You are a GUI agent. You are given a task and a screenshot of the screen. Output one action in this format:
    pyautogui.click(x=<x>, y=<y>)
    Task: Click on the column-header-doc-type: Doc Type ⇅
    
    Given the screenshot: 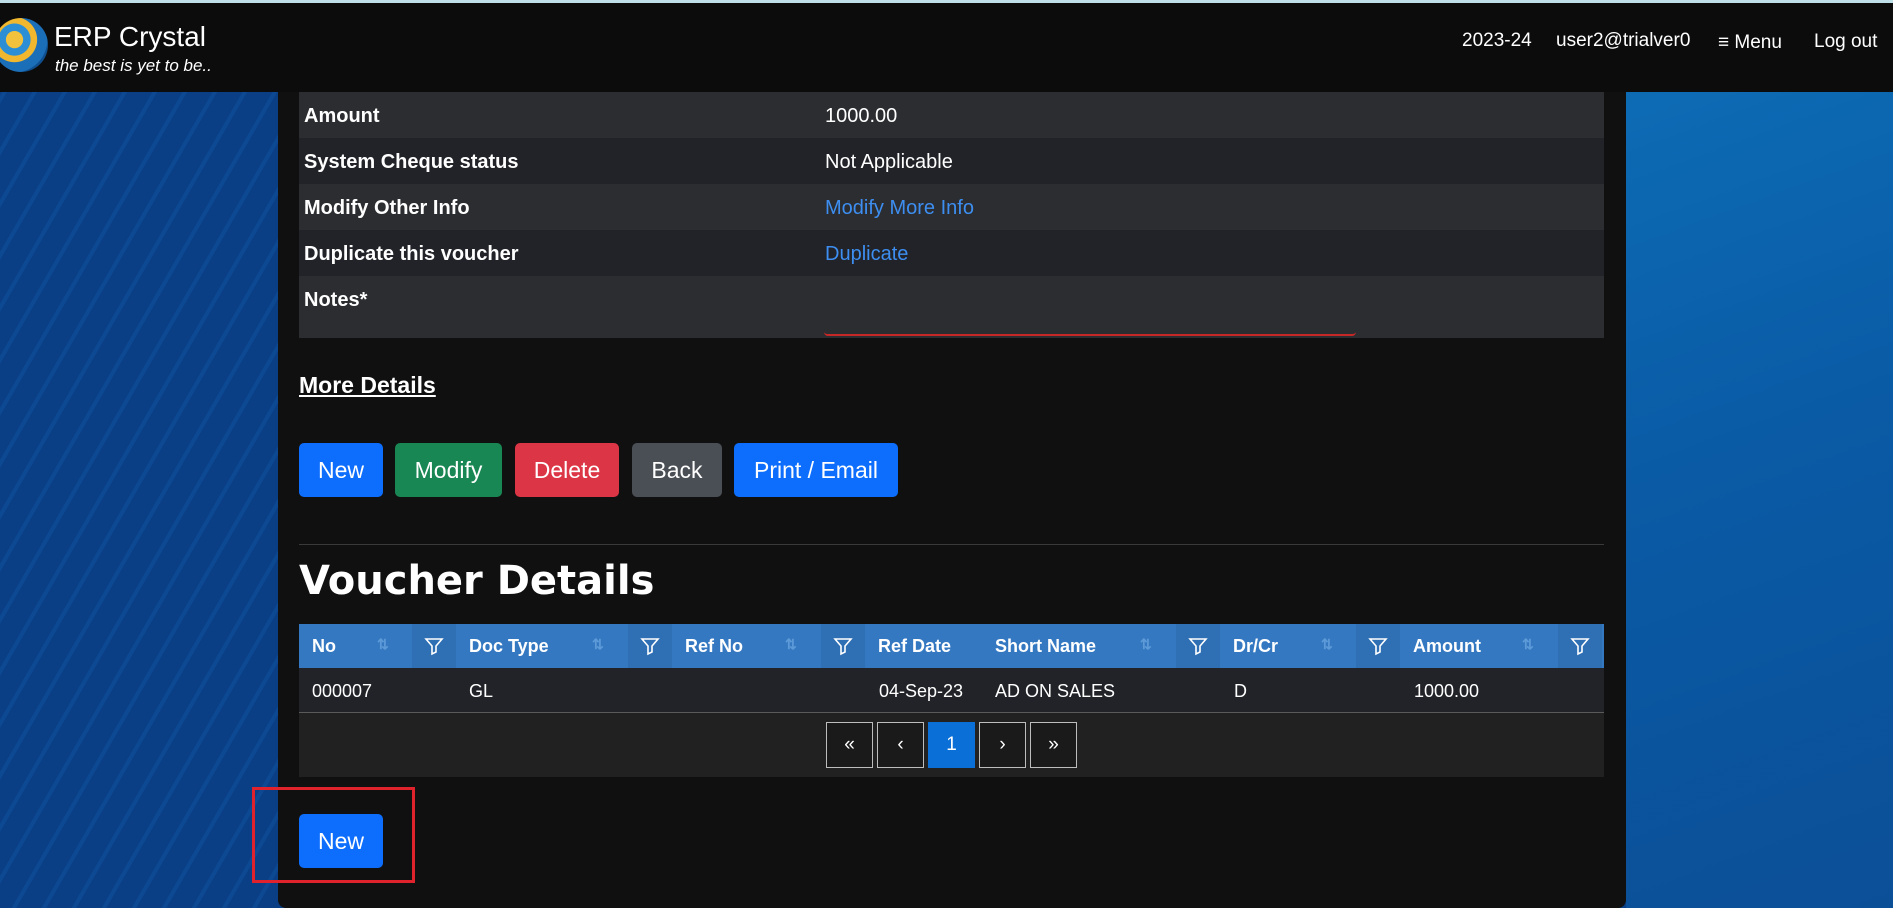 What is the action you would take?
    pyautogui.click(x=564, y=646)
    